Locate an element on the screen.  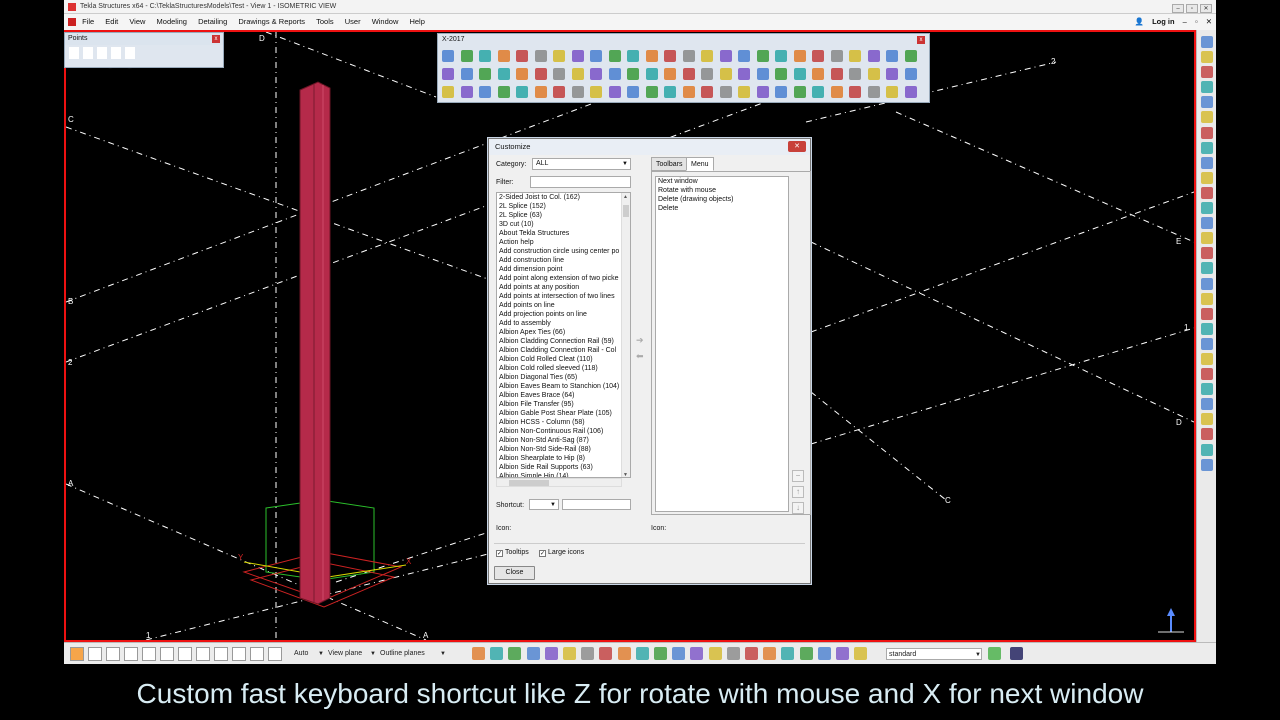
command-list-item: Albion Cold Rolled Cleat (110) is located at coordinates (563, 359).